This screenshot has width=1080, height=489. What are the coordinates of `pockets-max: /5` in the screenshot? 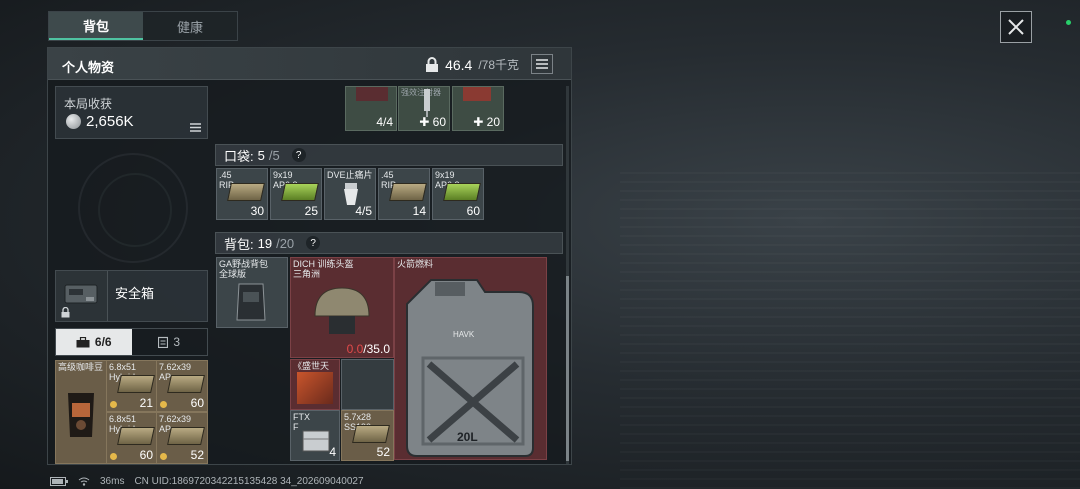 It's located at (274, 155).